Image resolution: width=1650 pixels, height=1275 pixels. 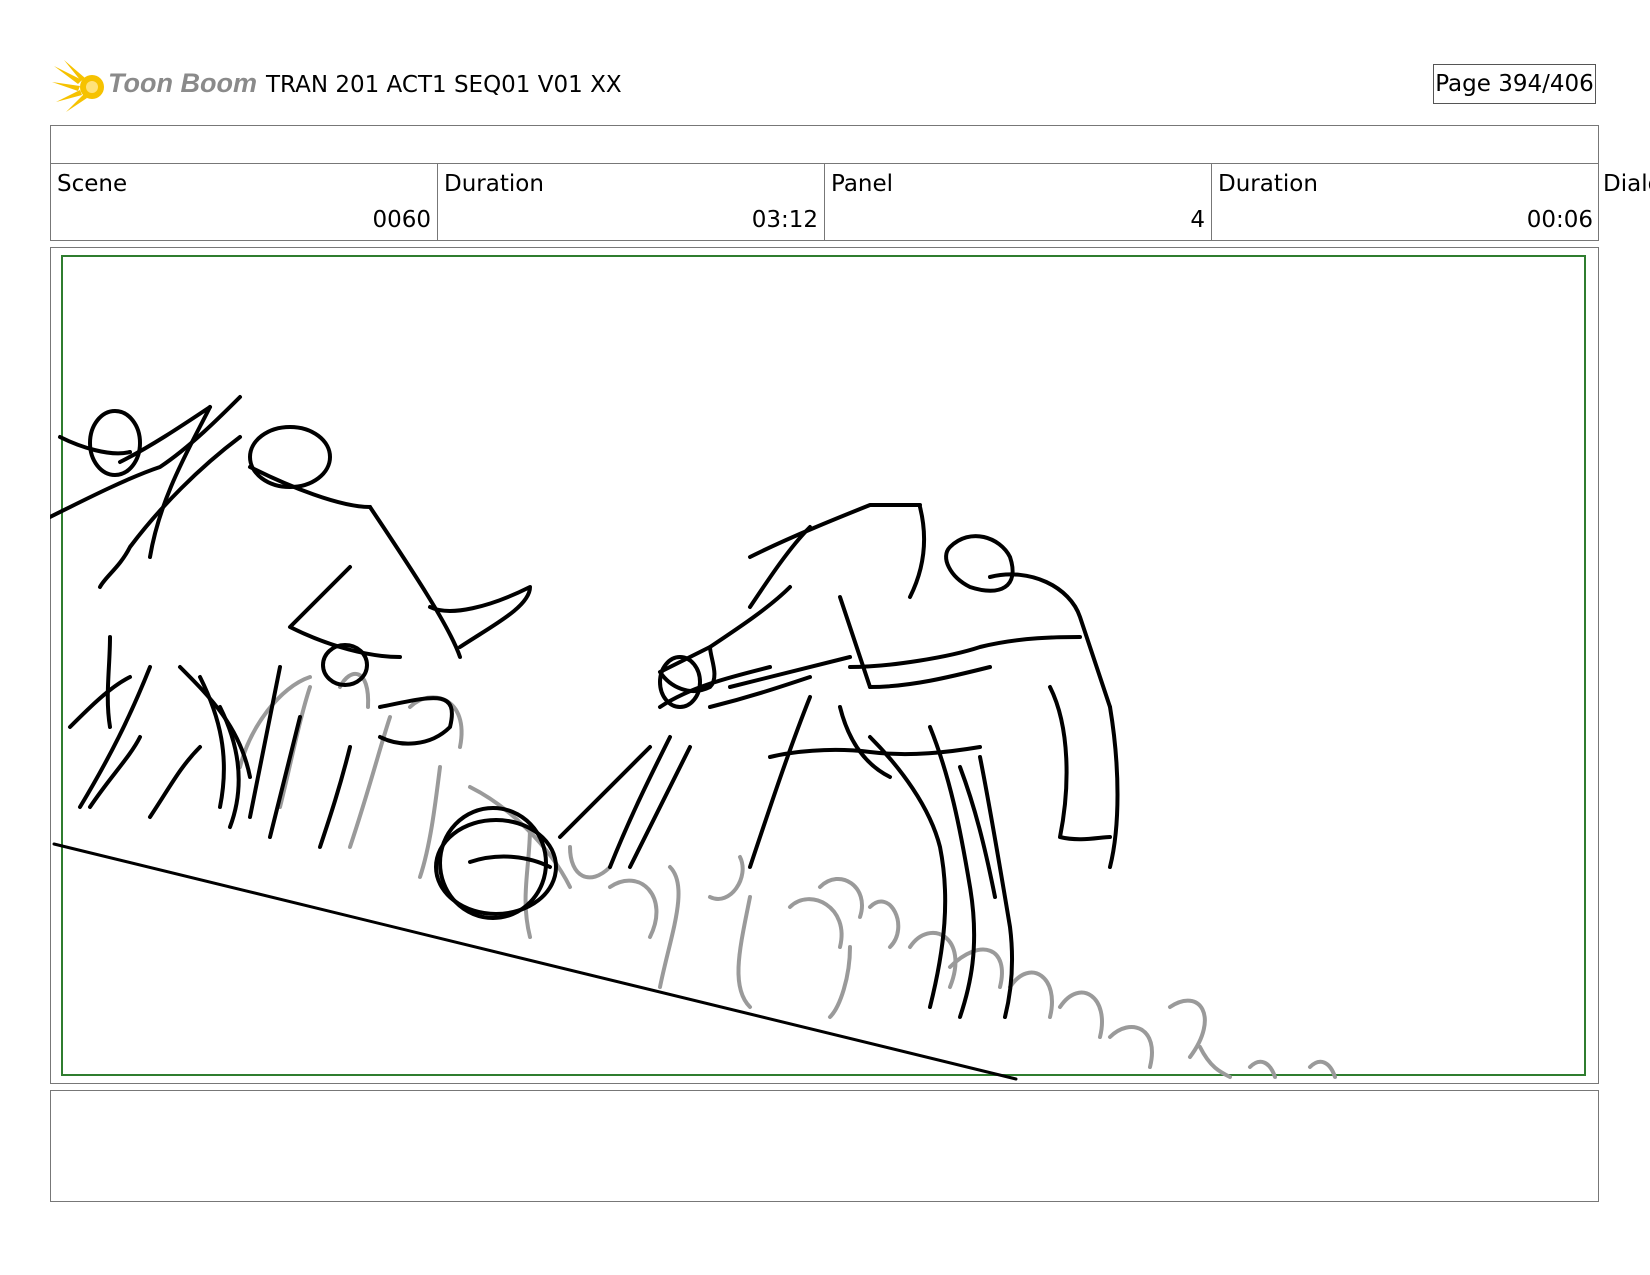 I want to click on page-indicator: Page 394/406, so click(x=1514, y=84).